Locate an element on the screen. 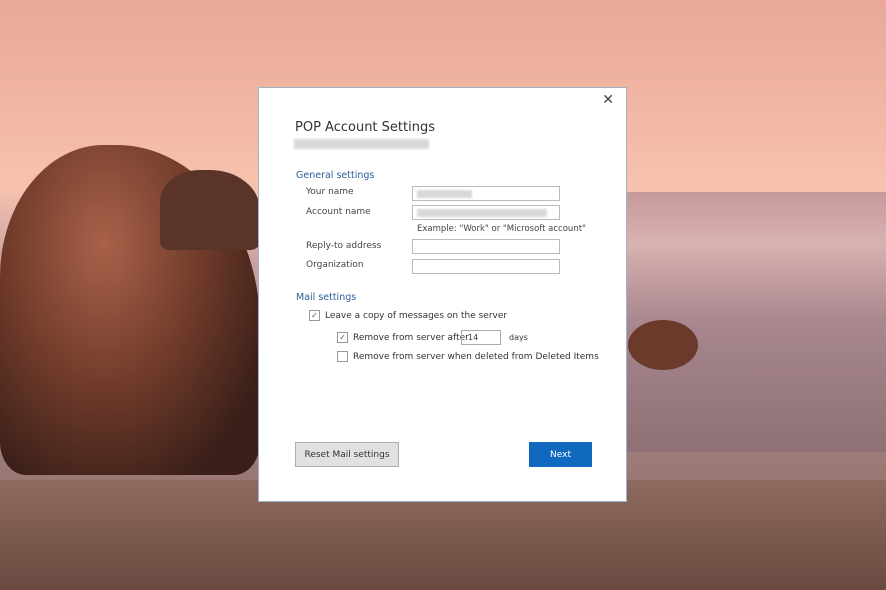  background-sea is located at coordinates (743, 322).